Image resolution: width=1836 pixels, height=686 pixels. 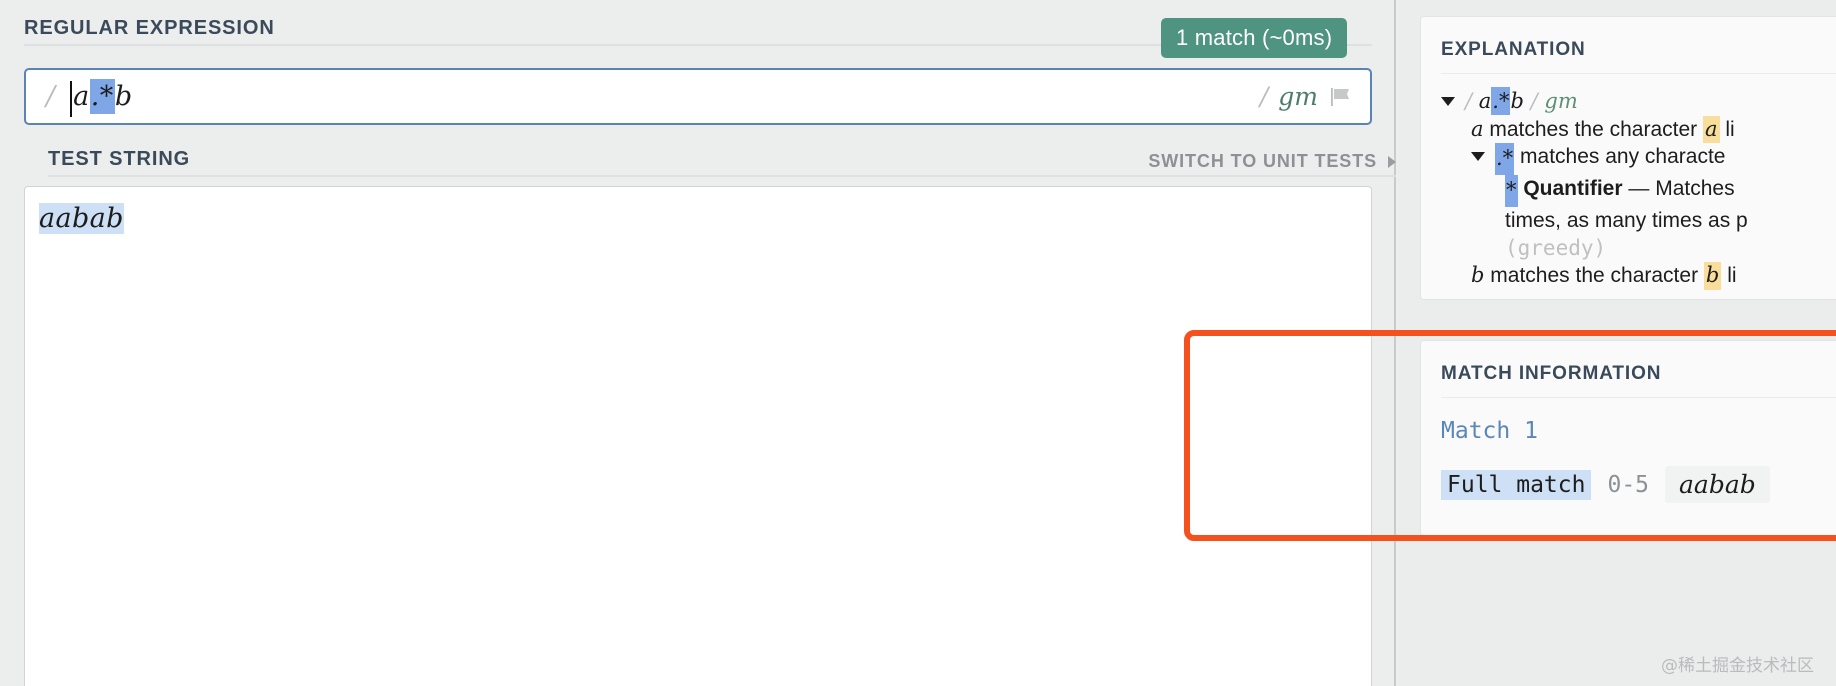 I want to click on text-caret, so click(x=71, y=99).